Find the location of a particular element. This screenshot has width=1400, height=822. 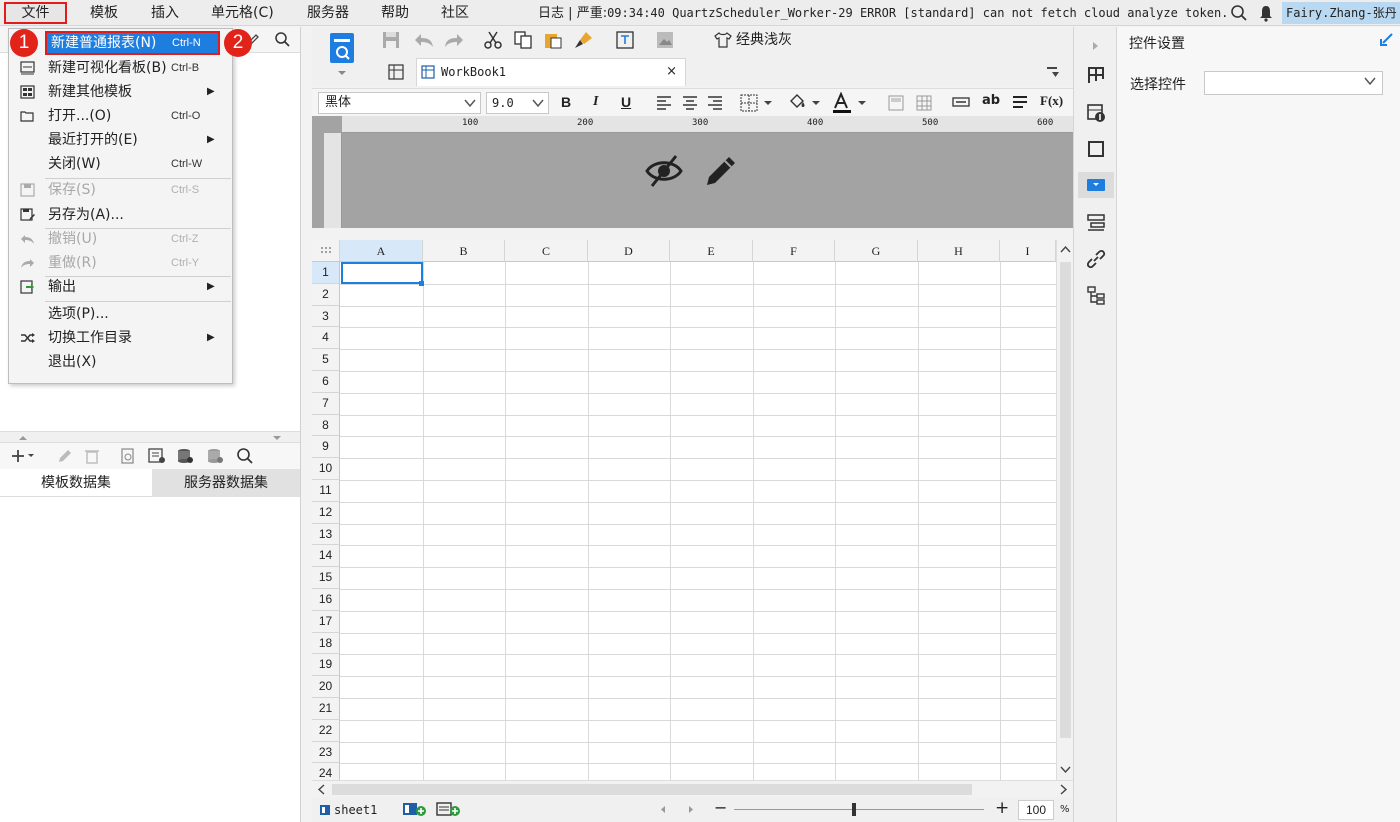

edit-icon is located at coordinates (65, 456).